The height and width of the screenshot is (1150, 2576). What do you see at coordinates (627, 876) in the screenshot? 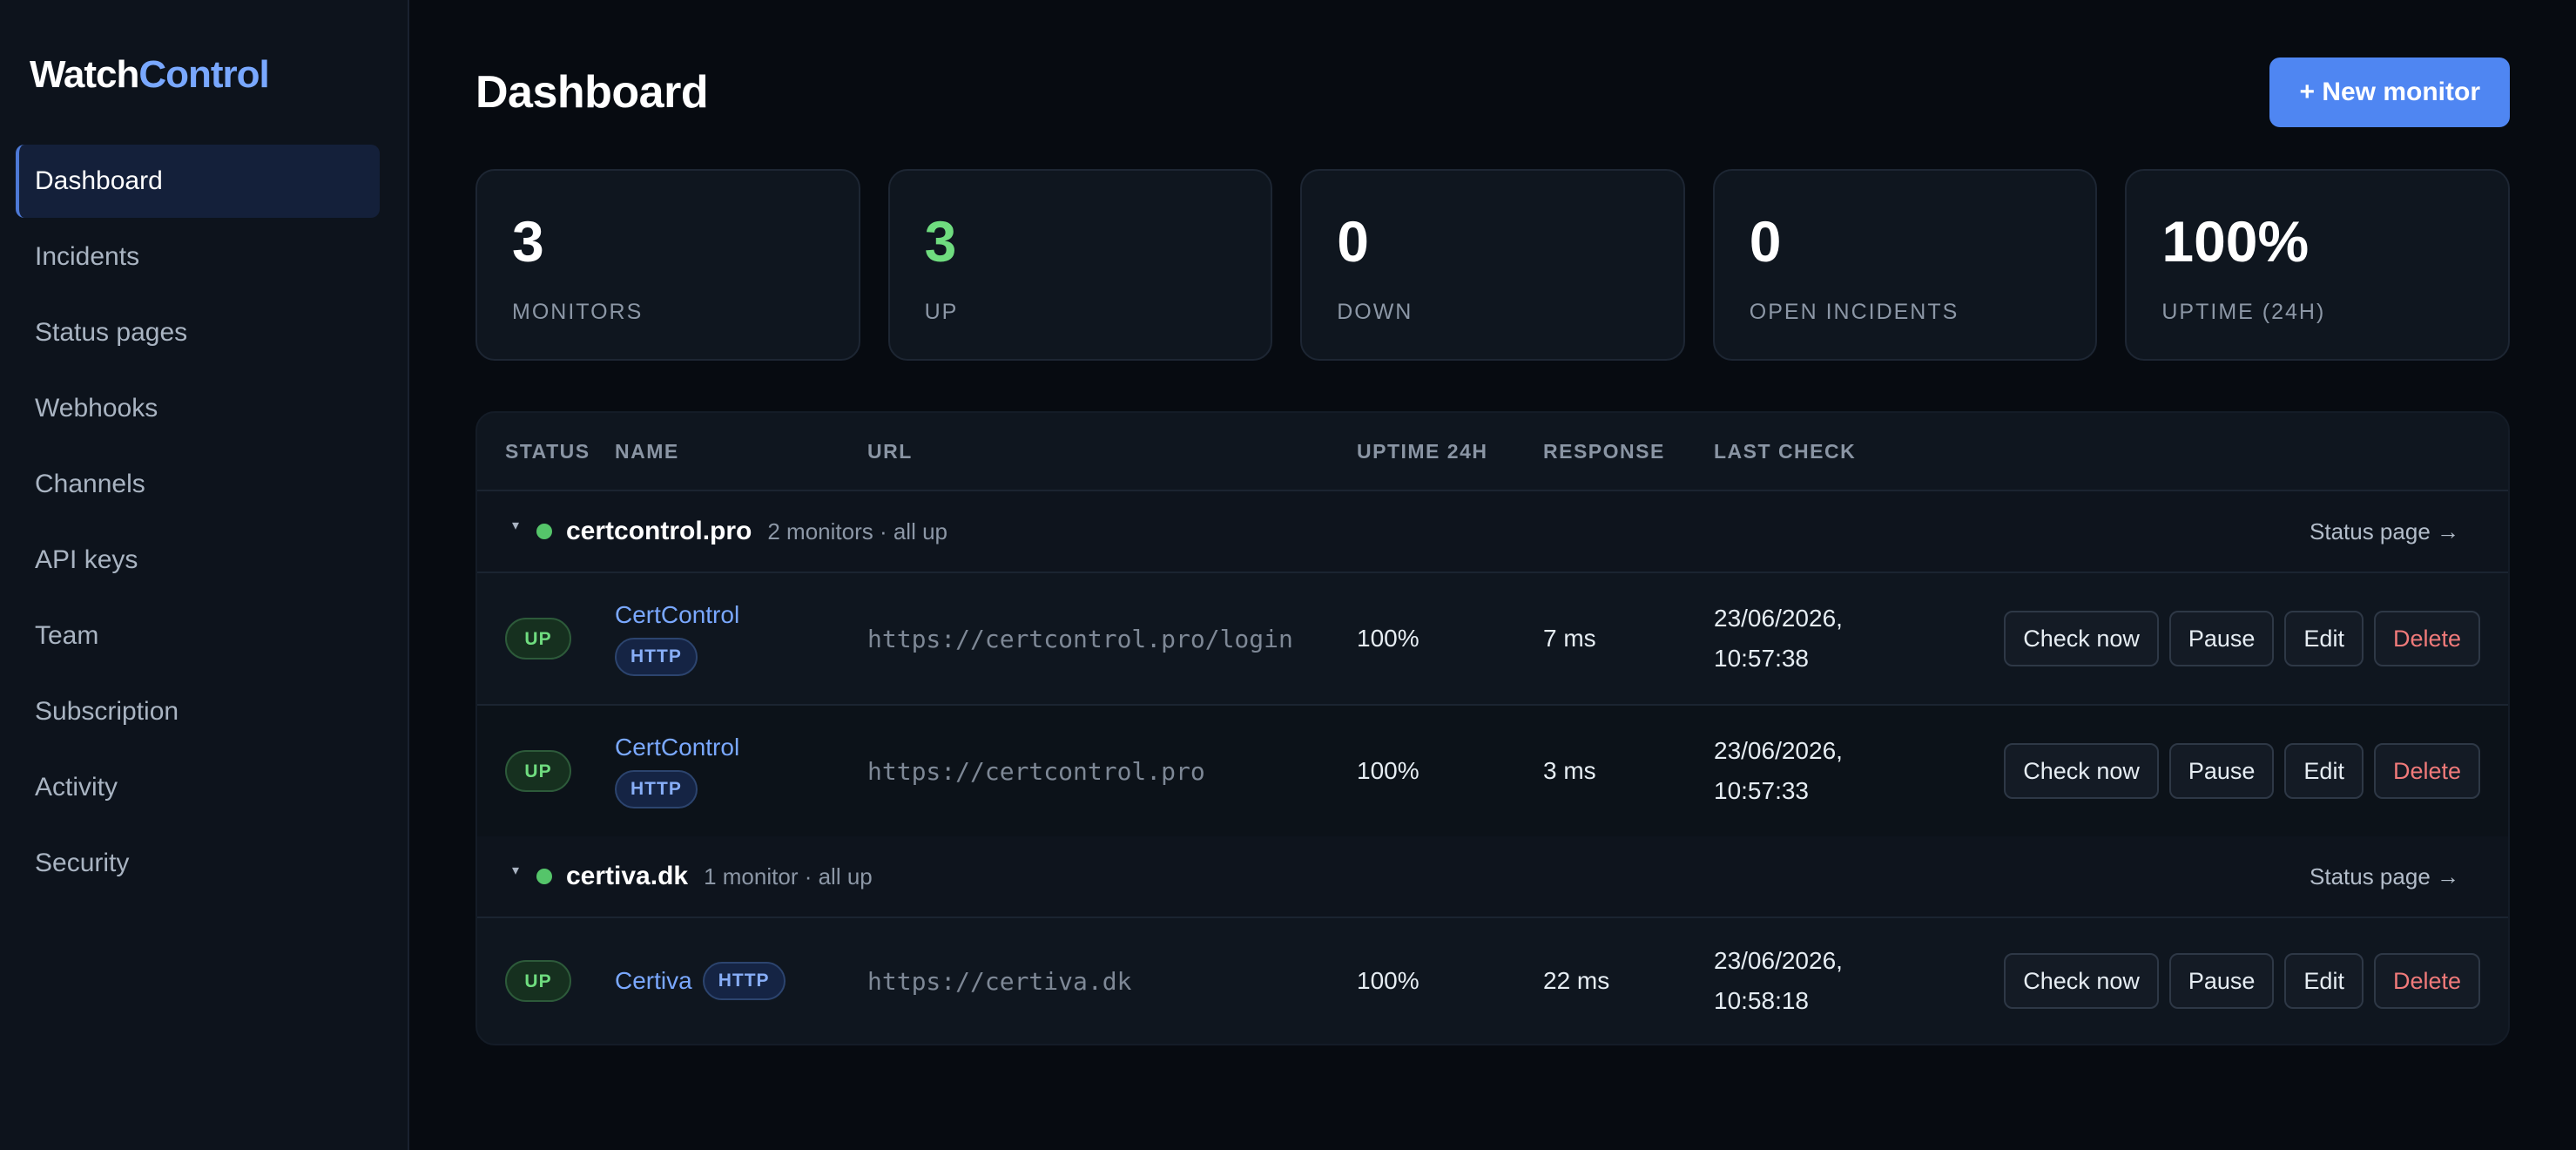
I see `group-name: certiva.dk` at bounding box center [627, 876].